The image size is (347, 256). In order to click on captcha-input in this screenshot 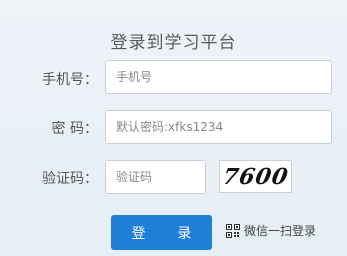, I will do `click(155, 177)`.